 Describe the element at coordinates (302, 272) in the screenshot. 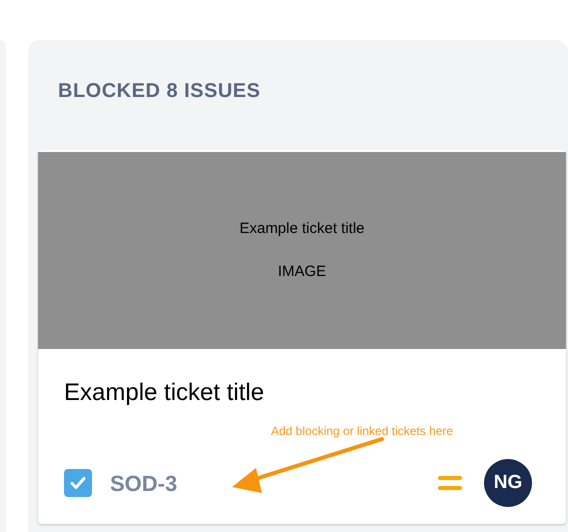

I see `image-label: IMAGE` at that location.